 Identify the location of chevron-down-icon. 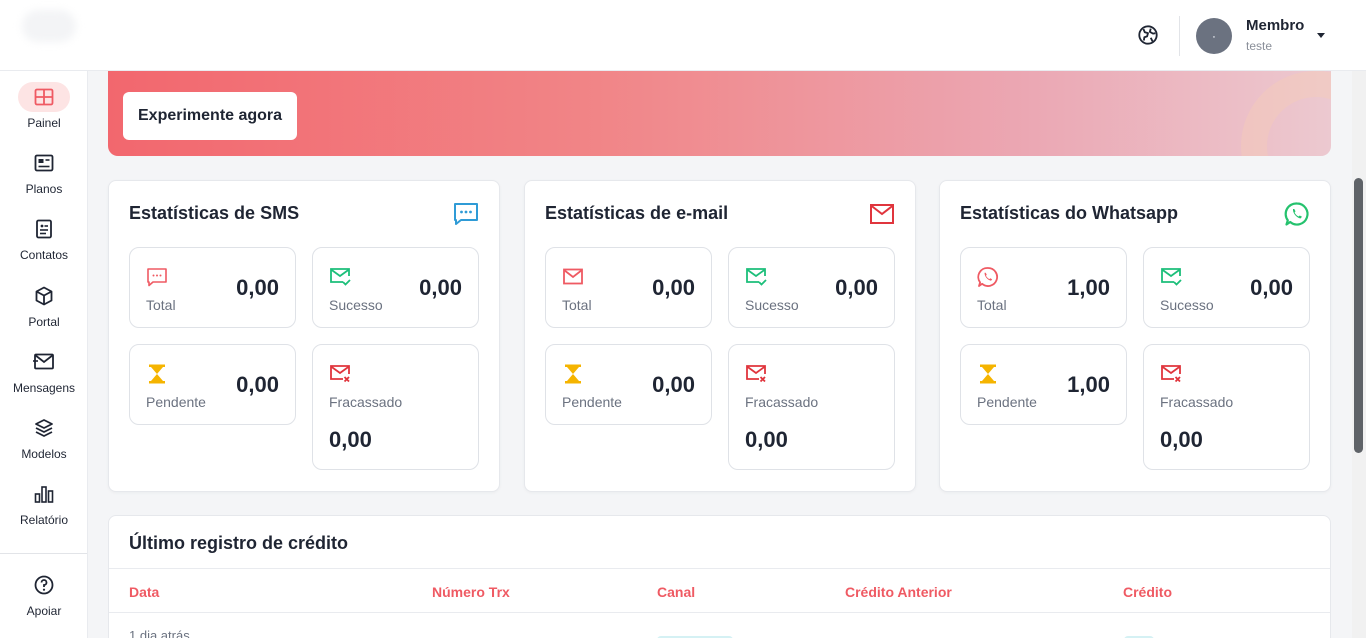
(1321, 35).